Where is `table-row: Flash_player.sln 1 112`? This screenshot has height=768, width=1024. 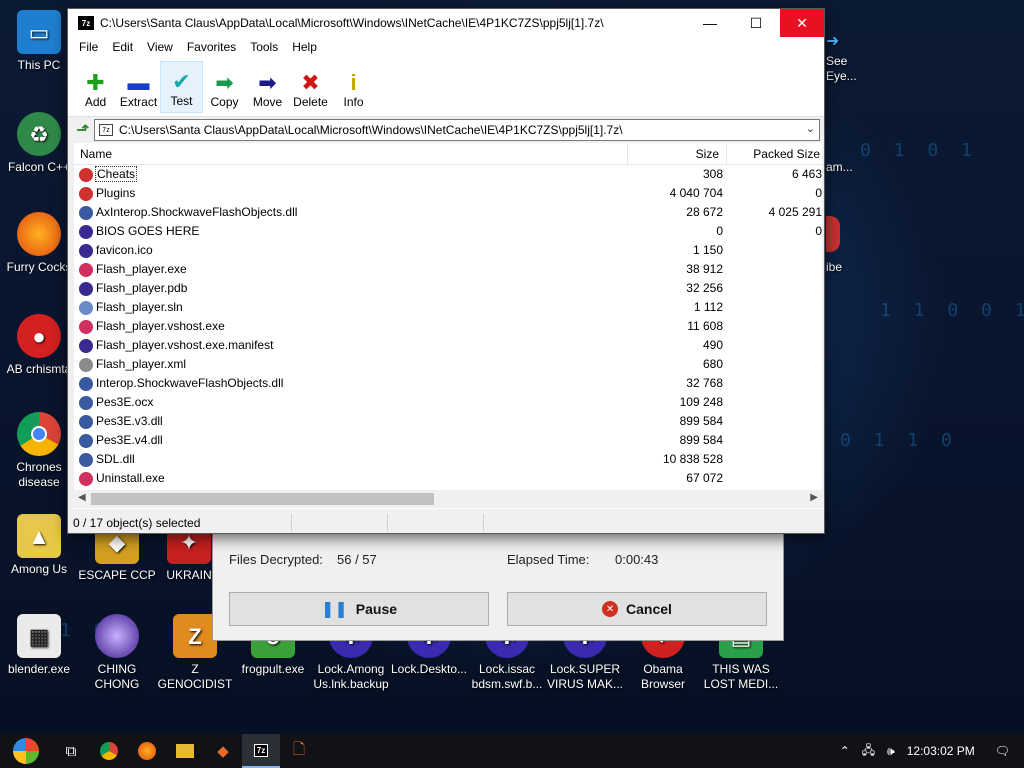
table-row: Flash_player.sln 1 112 is located at coordinates (448, 307).